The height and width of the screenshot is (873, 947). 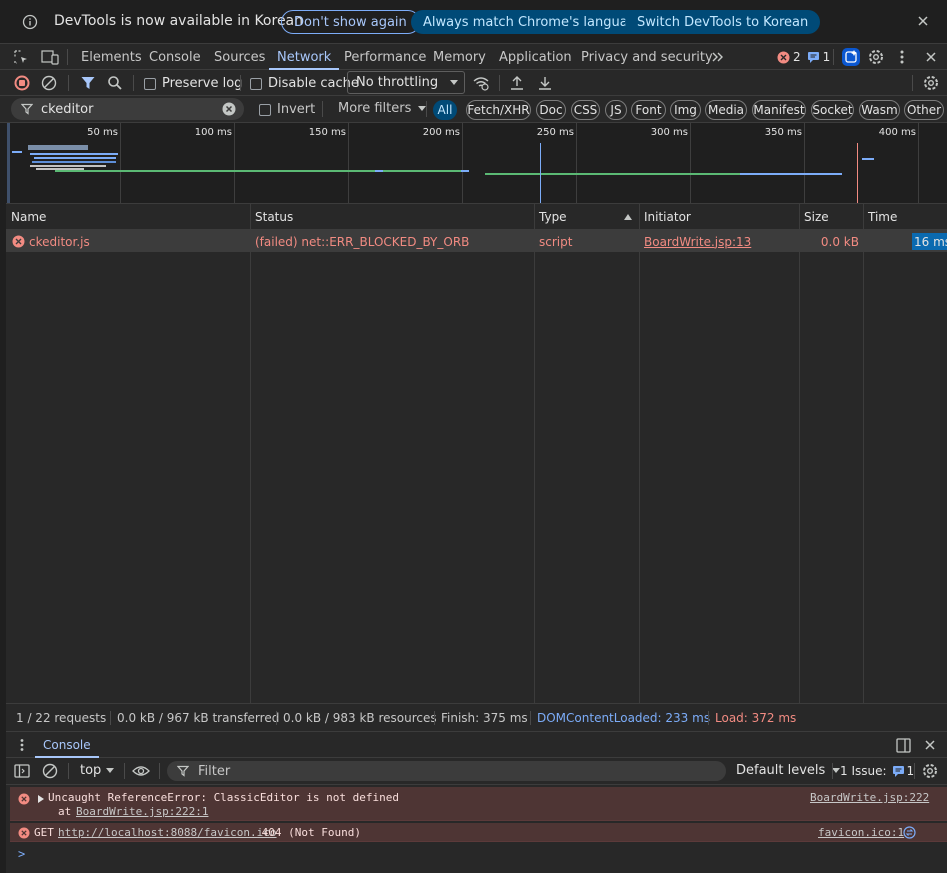 I want to click on chip-wasm: Wasm, so click(x=879, y=110).